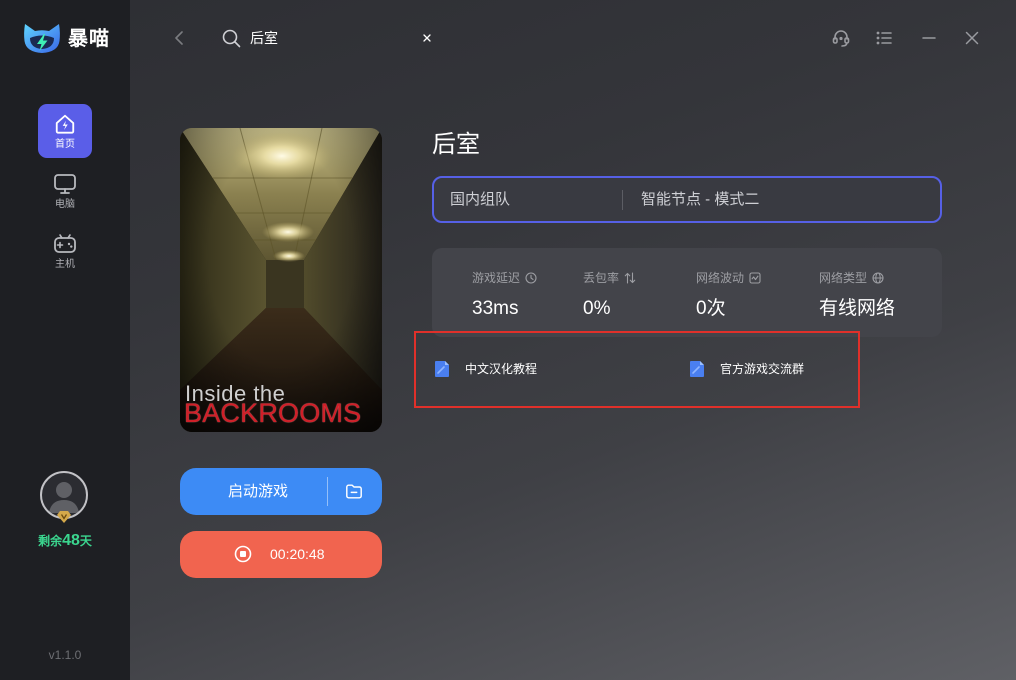  What do you see at coordinates (637, 369) in the screenshot?
I see `highlight-box` at bounding box center [637, 369].